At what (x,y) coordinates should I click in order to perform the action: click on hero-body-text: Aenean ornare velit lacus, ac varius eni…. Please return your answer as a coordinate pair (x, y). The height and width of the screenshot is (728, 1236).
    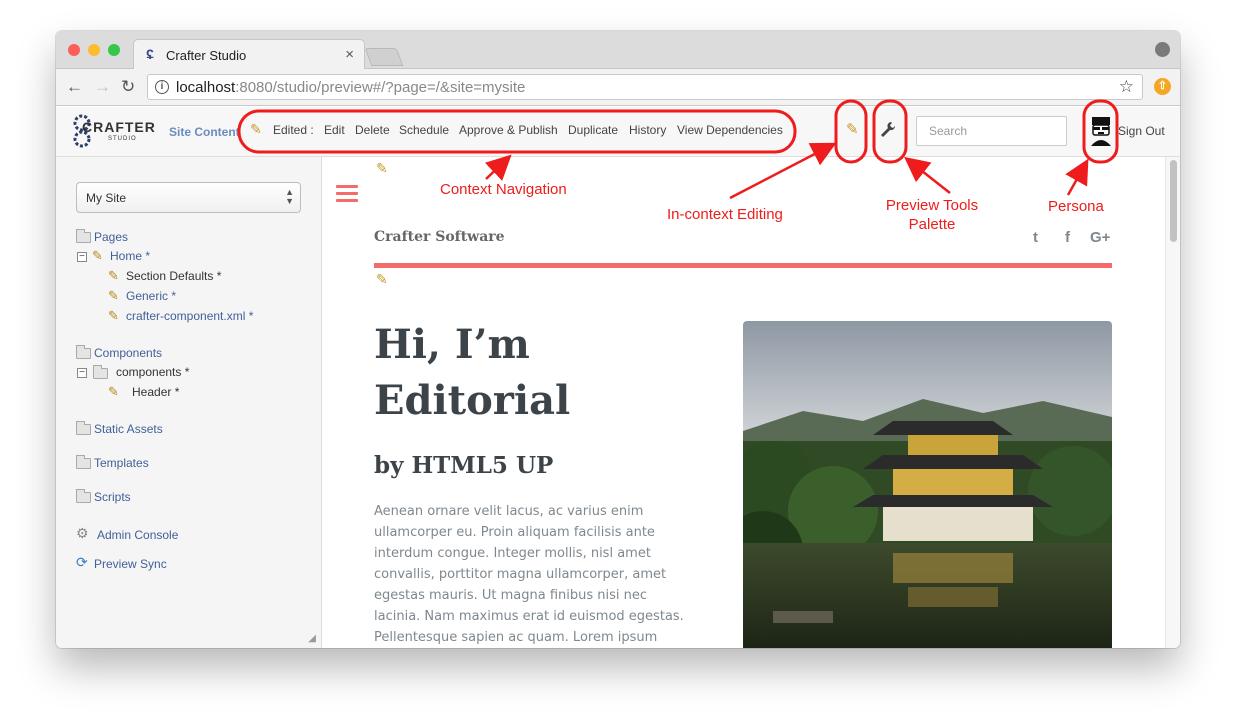
    Looking at the image, I should click on (529, 574).